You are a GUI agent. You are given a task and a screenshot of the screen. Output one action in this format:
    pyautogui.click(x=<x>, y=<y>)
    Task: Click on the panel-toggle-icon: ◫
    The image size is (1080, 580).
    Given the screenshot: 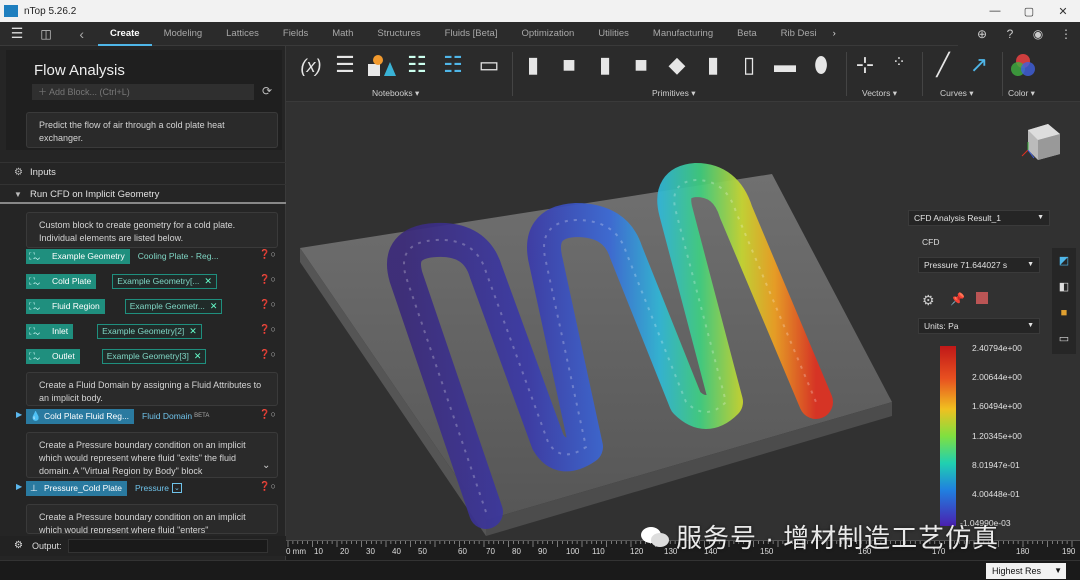 What is the action you would take?
    pyautogui.click(x=46, y=34)
    